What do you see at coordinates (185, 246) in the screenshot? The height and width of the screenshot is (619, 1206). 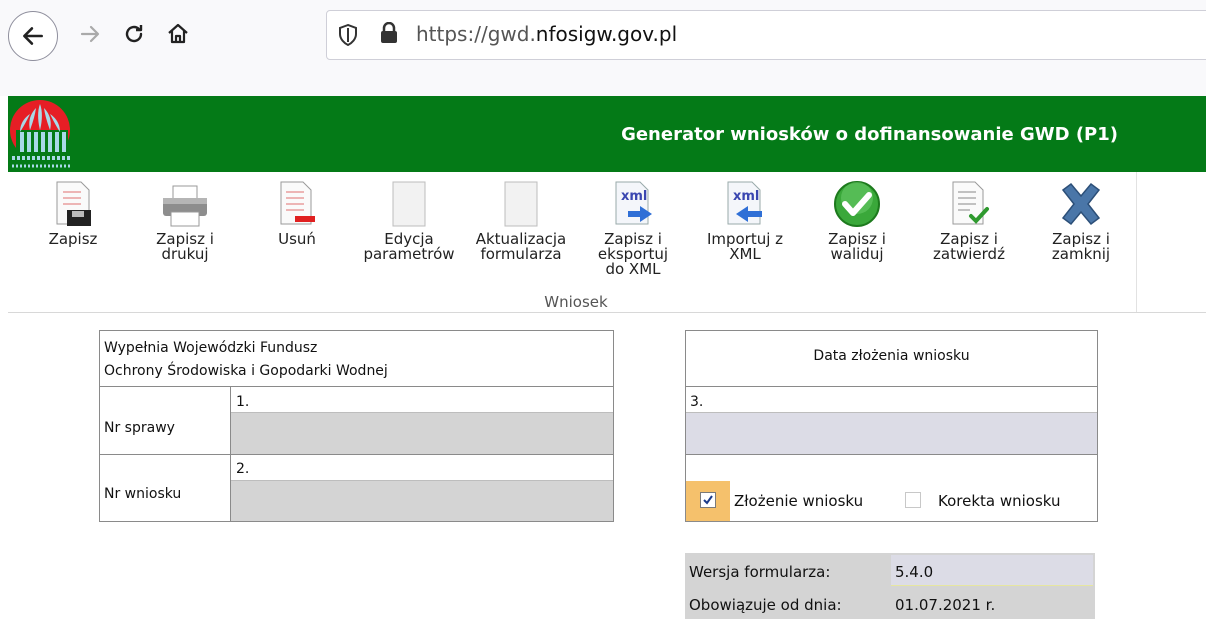 I see `save-and-print-label: Zapisz i drukuj` at bounding box center [185, 246].